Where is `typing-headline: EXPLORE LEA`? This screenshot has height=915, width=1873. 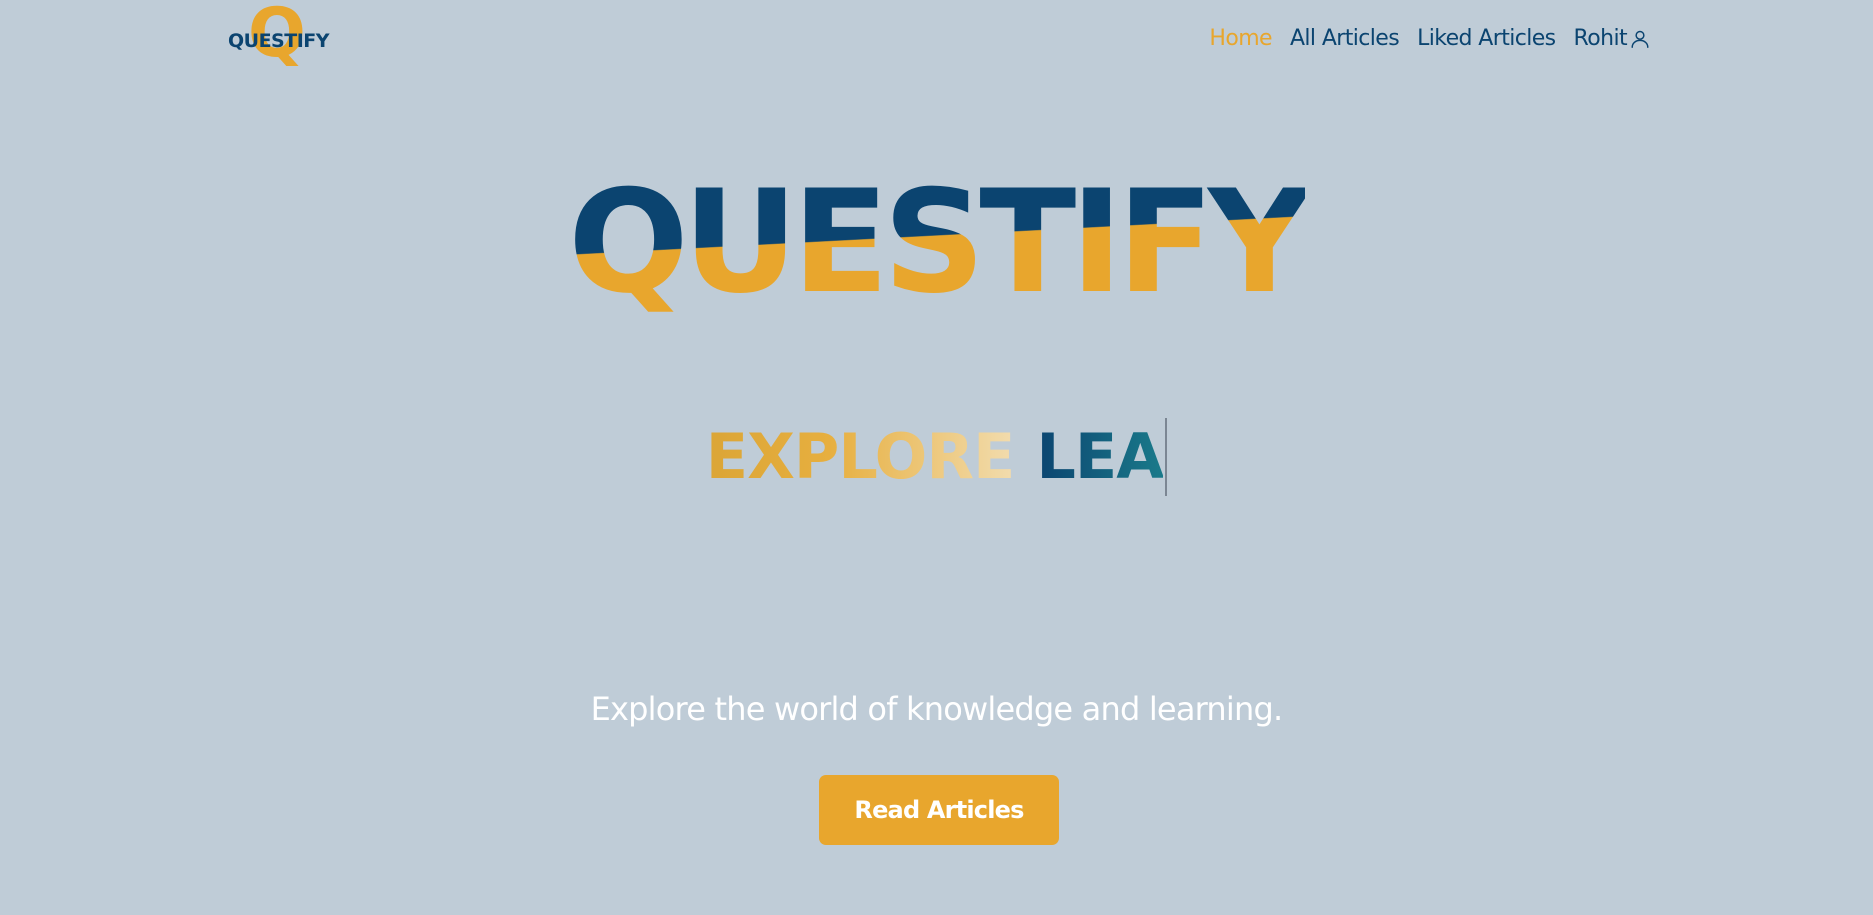
typing-headline: EXPLORE LEA is located at coordinates (936, 457).